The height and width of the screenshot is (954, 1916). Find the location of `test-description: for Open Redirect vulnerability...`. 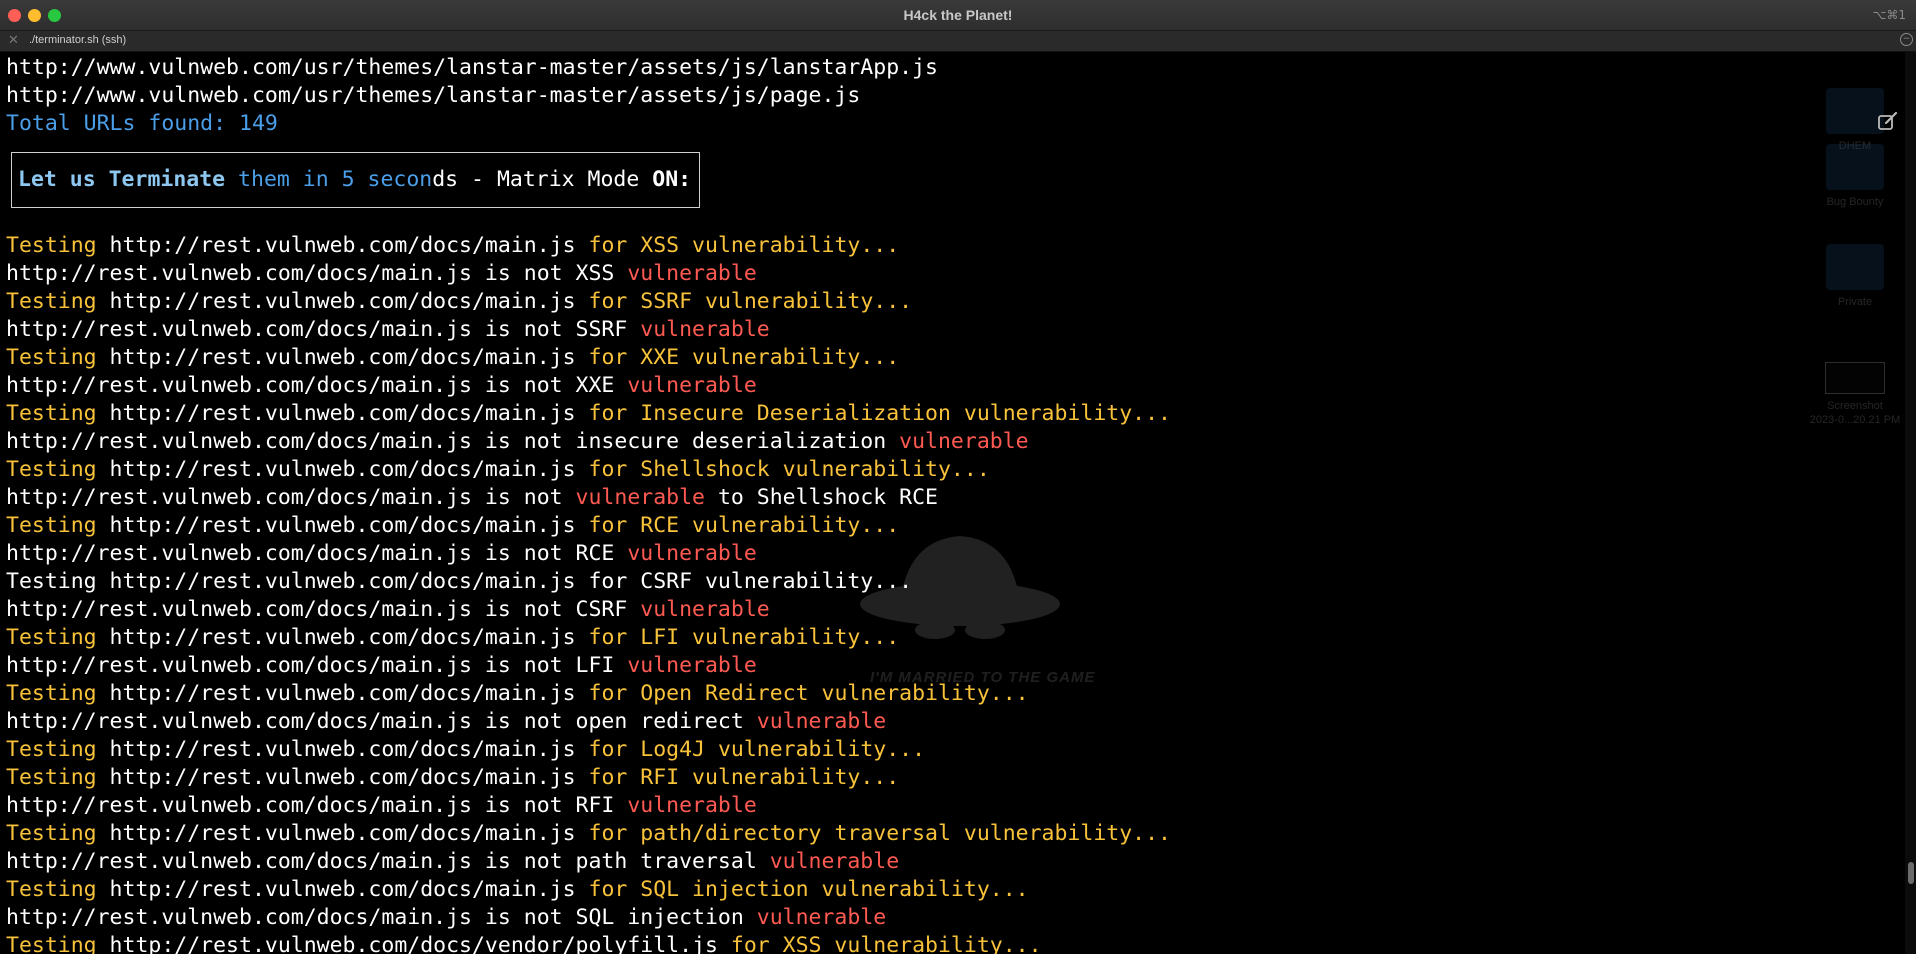

test-description: for Open Redirect vulnerability... is located at coordinates (808, 693).